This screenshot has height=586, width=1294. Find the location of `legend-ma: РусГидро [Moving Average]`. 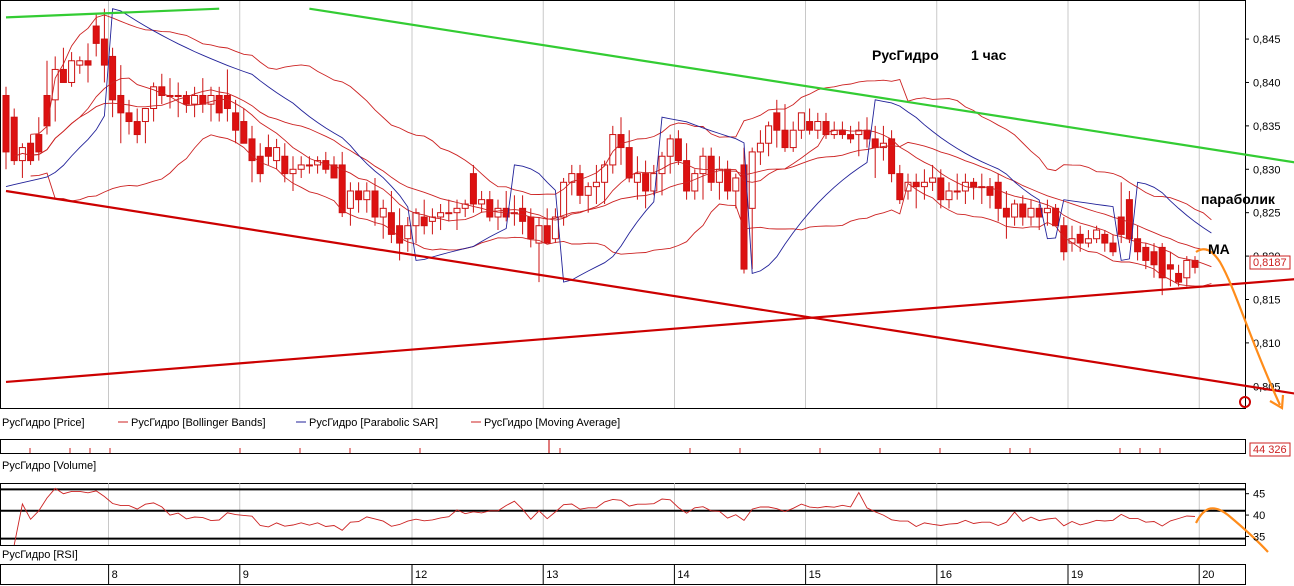

legend-ma: РусГидро [Moving Average] is located at coordinates (552, 423).